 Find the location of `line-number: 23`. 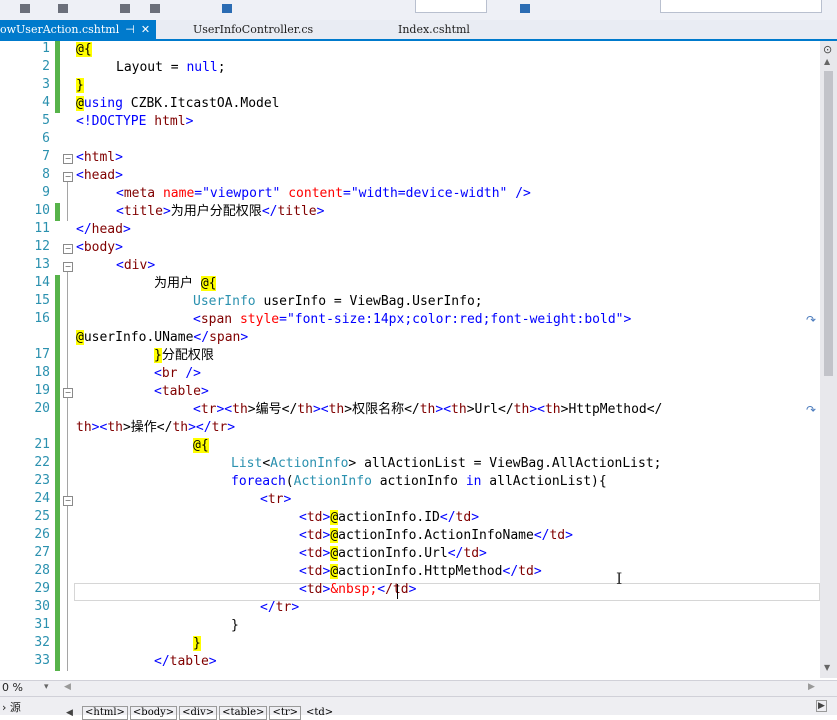

line-number: 23 is located at coordinates (42, 480).